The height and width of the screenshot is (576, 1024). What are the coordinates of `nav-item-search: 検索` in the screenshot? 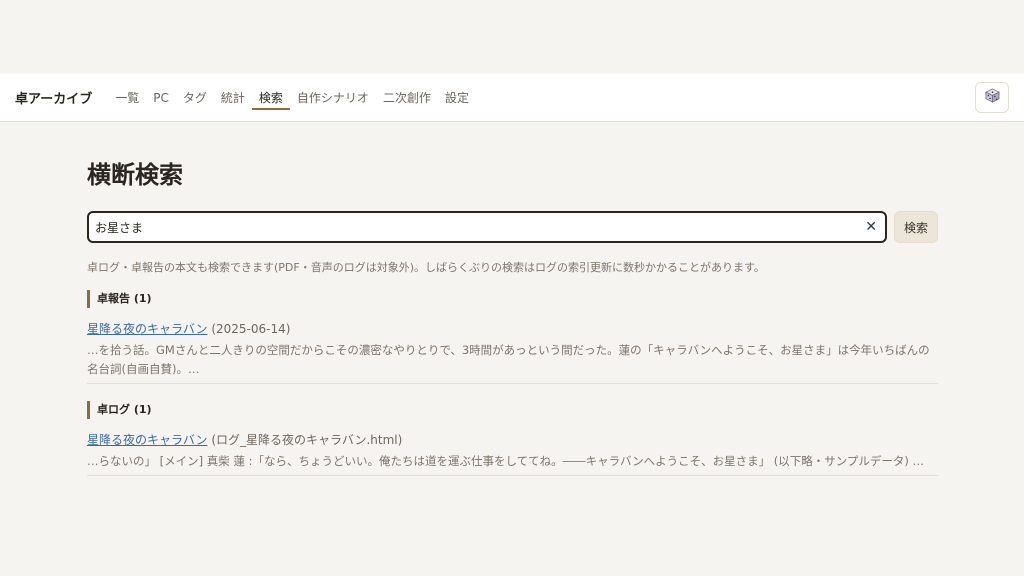 It's located at (270, 97).